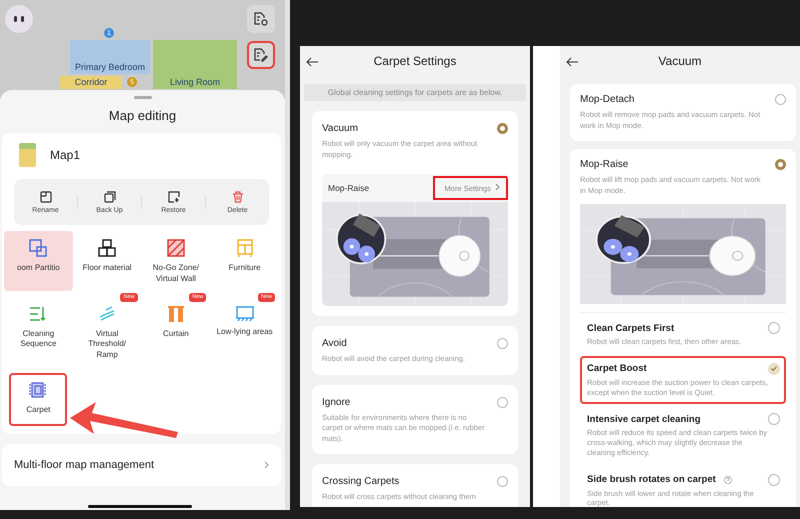 The image size is (800, 519). What do you see at coordinates (415, 92) in the screenshot?
I see `notice-banner: Global cleaning settings for carpets are as below.` at bounding box center [415, 92].